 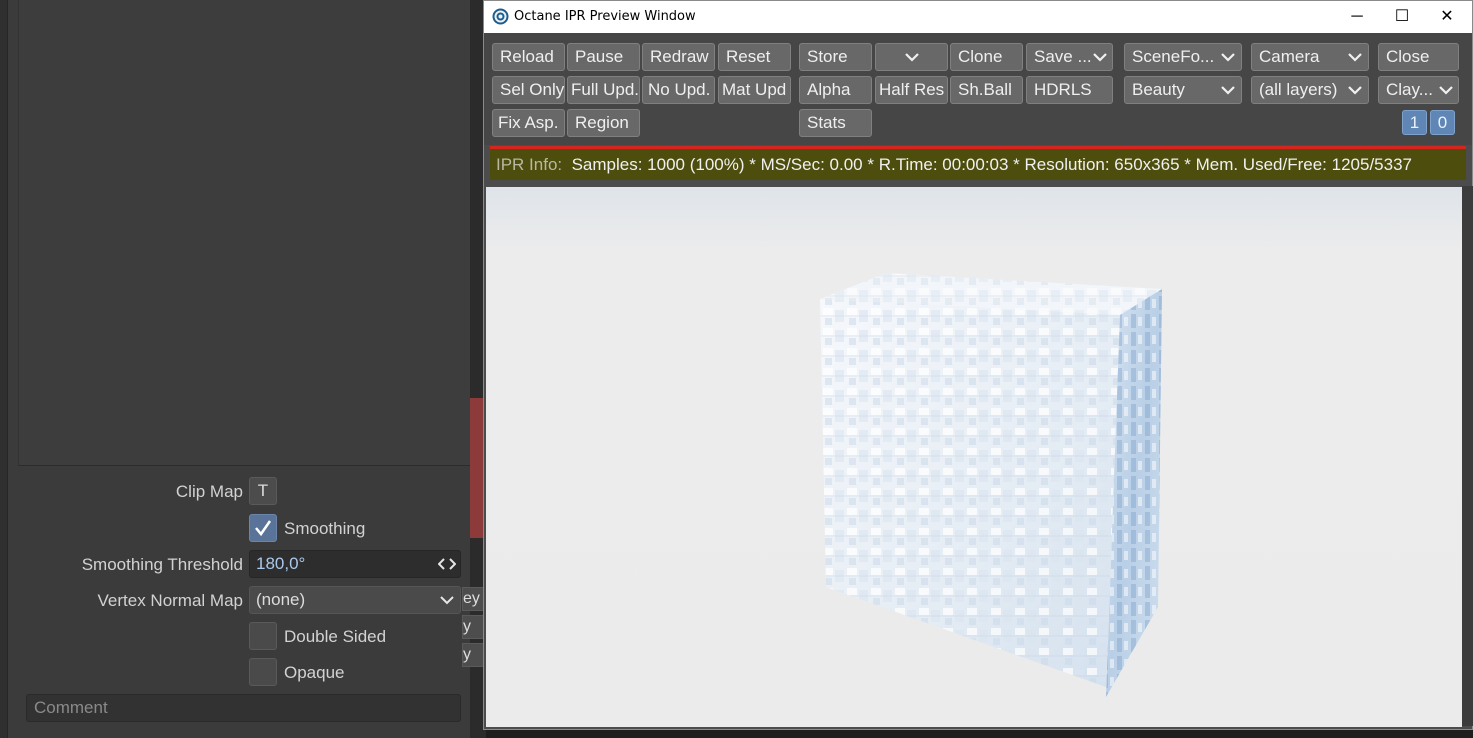 What do you see at coordinates (314, 672) in the screenshot?
I see `opaque-label: Opaque` at bounding box center [314, 672].